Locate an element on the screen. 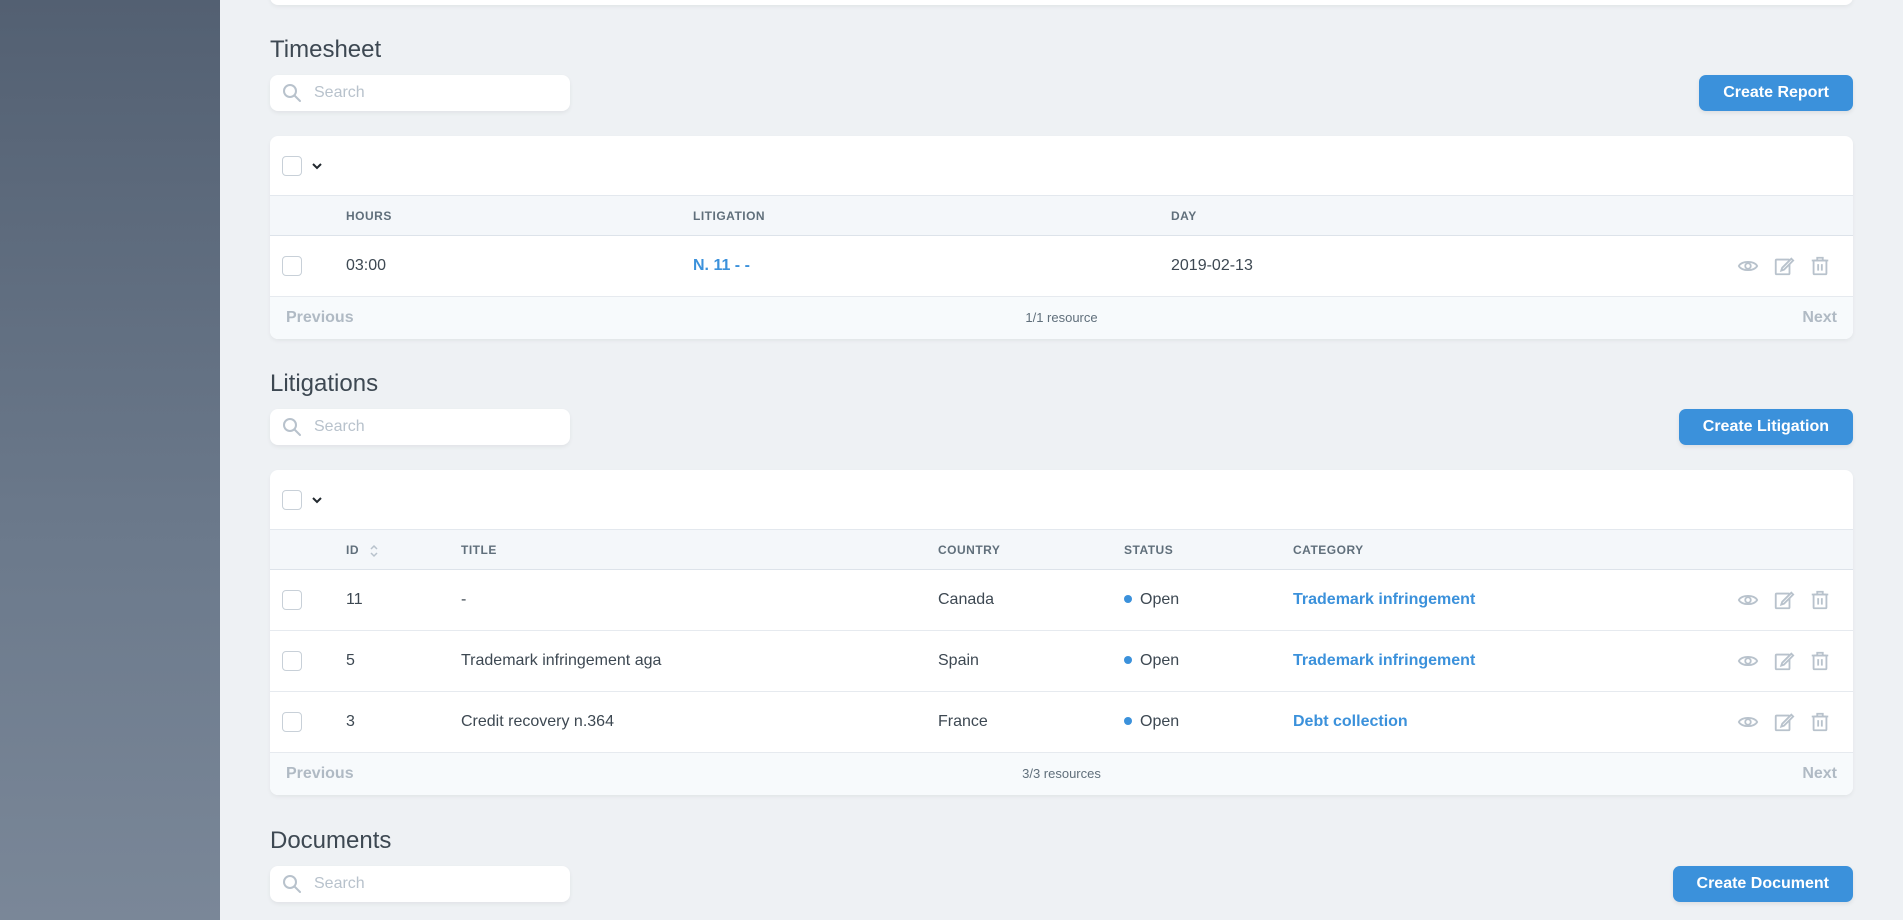  previous-section-card is located at coordinates (1061, 2).